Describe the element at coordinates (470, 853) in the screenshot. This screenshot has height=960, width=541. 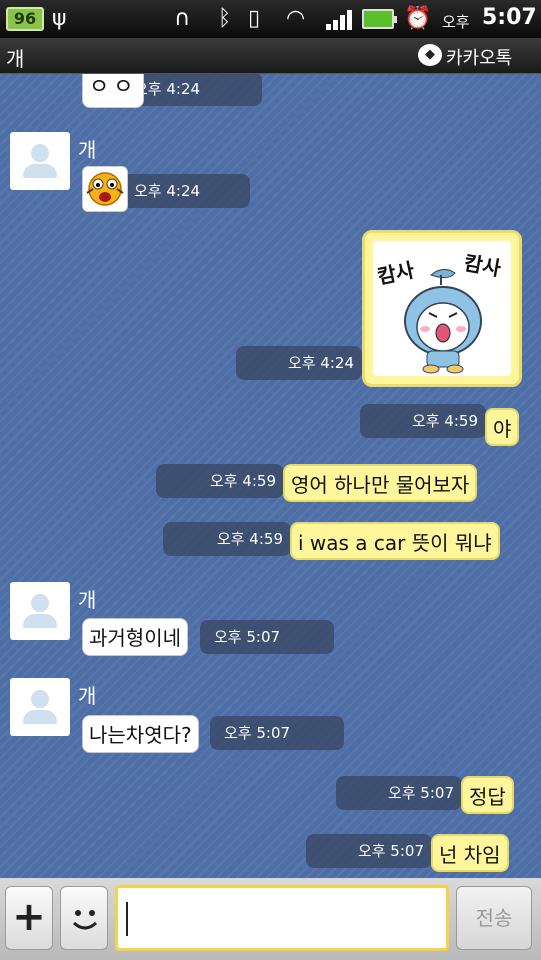
I see `message-bubble: 넌 차임` at that location.